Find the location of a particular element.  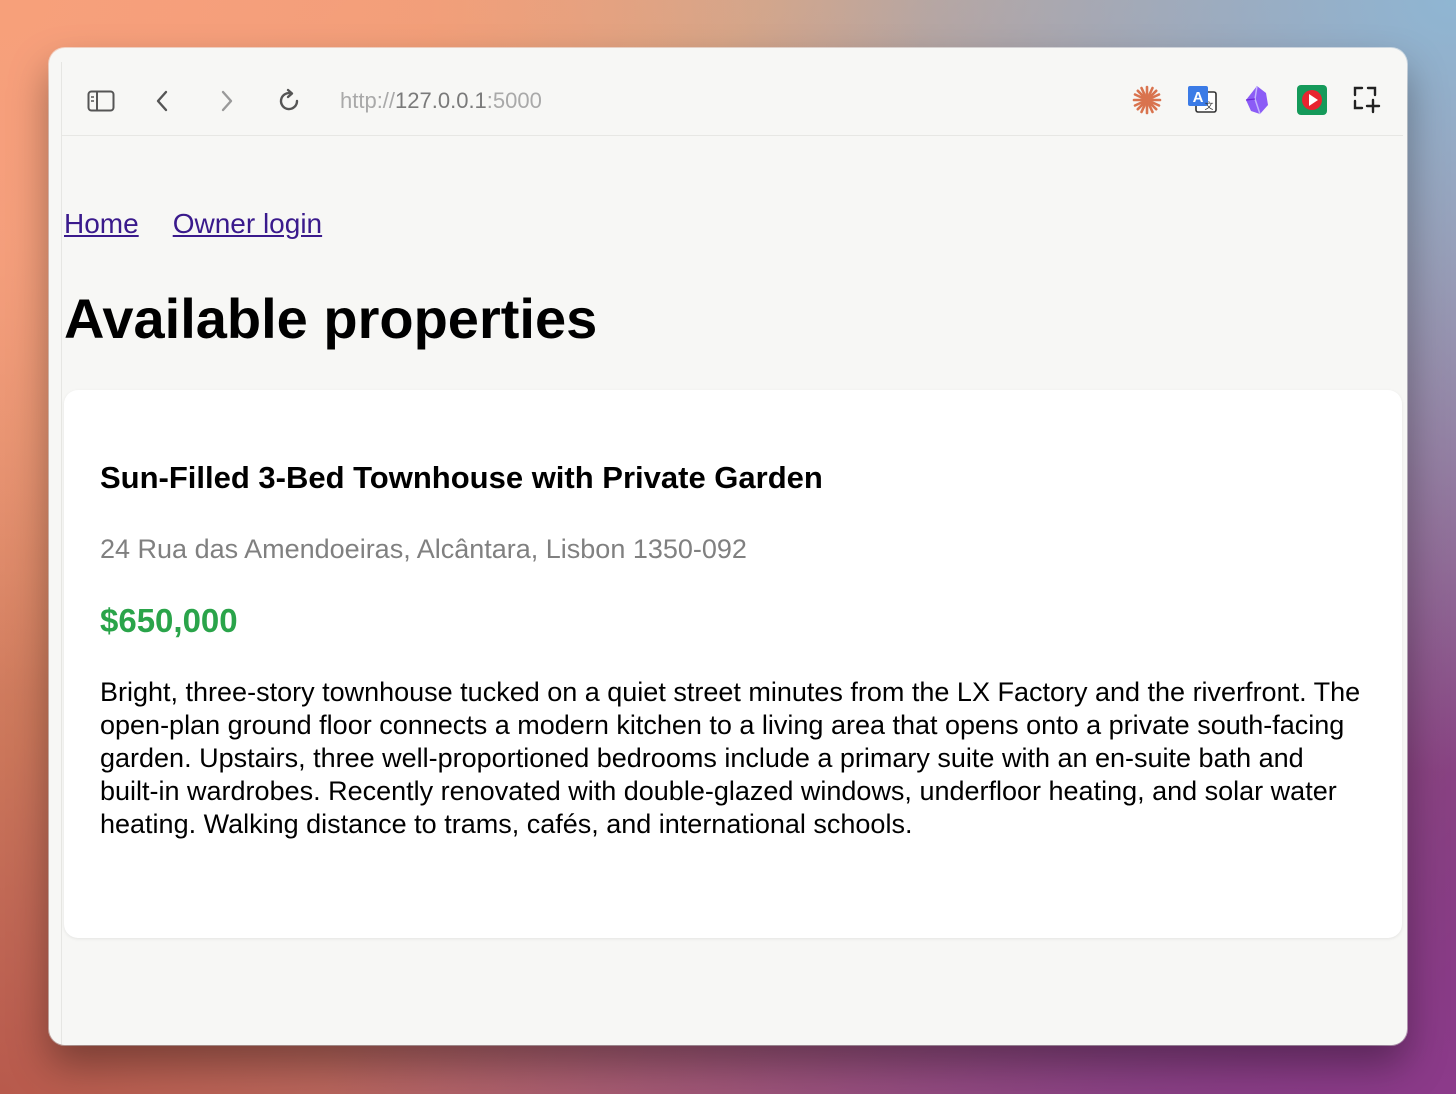

site-nav: Home Owner login is located at coordinates (210, 224).